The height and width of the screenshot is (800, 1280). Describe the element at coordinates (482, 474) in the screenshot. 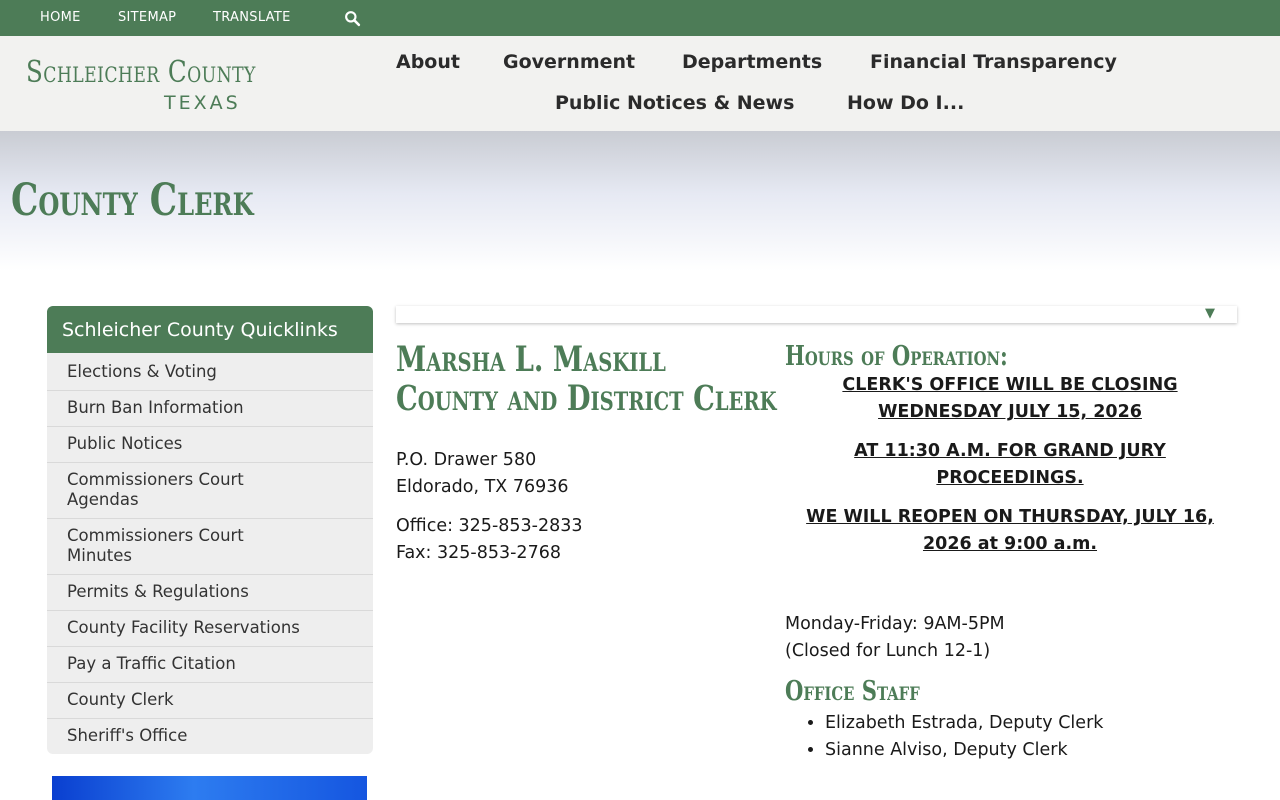

I see `mailing-address: P.O. Drawer 580 Eldorado, TX 76936` at that location.